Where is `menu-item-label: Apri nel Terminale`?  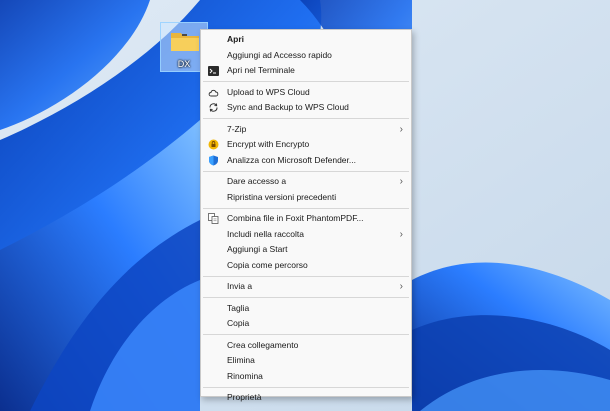 menu-item-label: Apri nel Terminale is located at coordinates (261, 70).